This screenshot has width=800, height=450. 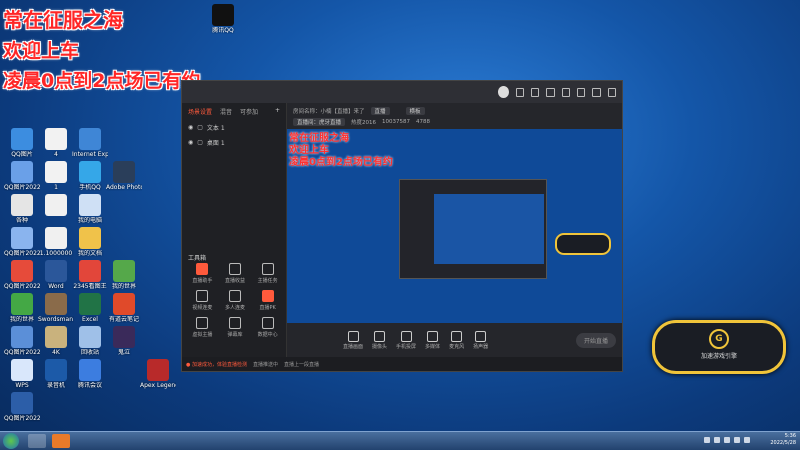 I want to click on control-button: 手机投屏, so click(x=406, y=340).